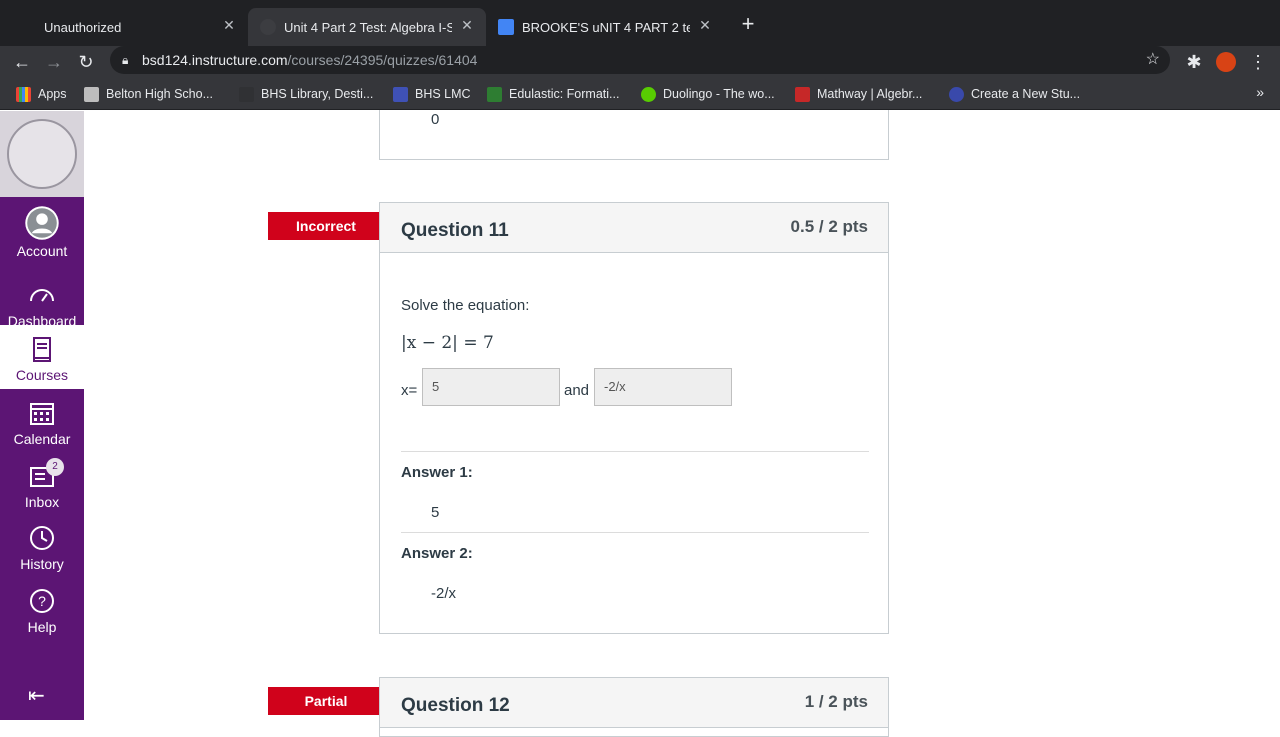 The height and width of the screenshot is (737, 1280). Describe the element at coordinates (802, 94) in the screenshot. I see `mathway-icon` at that location.